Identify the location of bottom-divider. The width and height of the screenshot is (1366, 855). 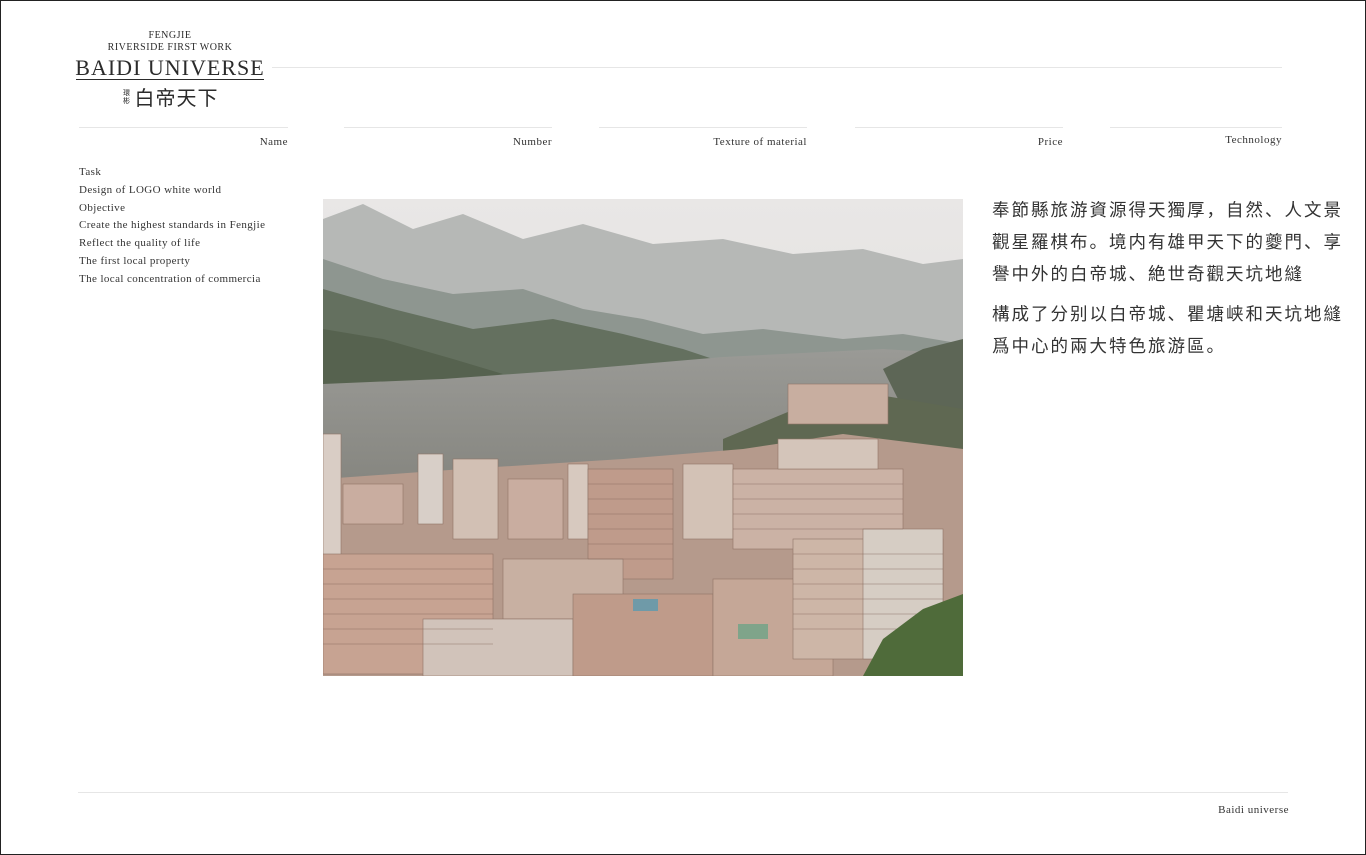
(683, 792).